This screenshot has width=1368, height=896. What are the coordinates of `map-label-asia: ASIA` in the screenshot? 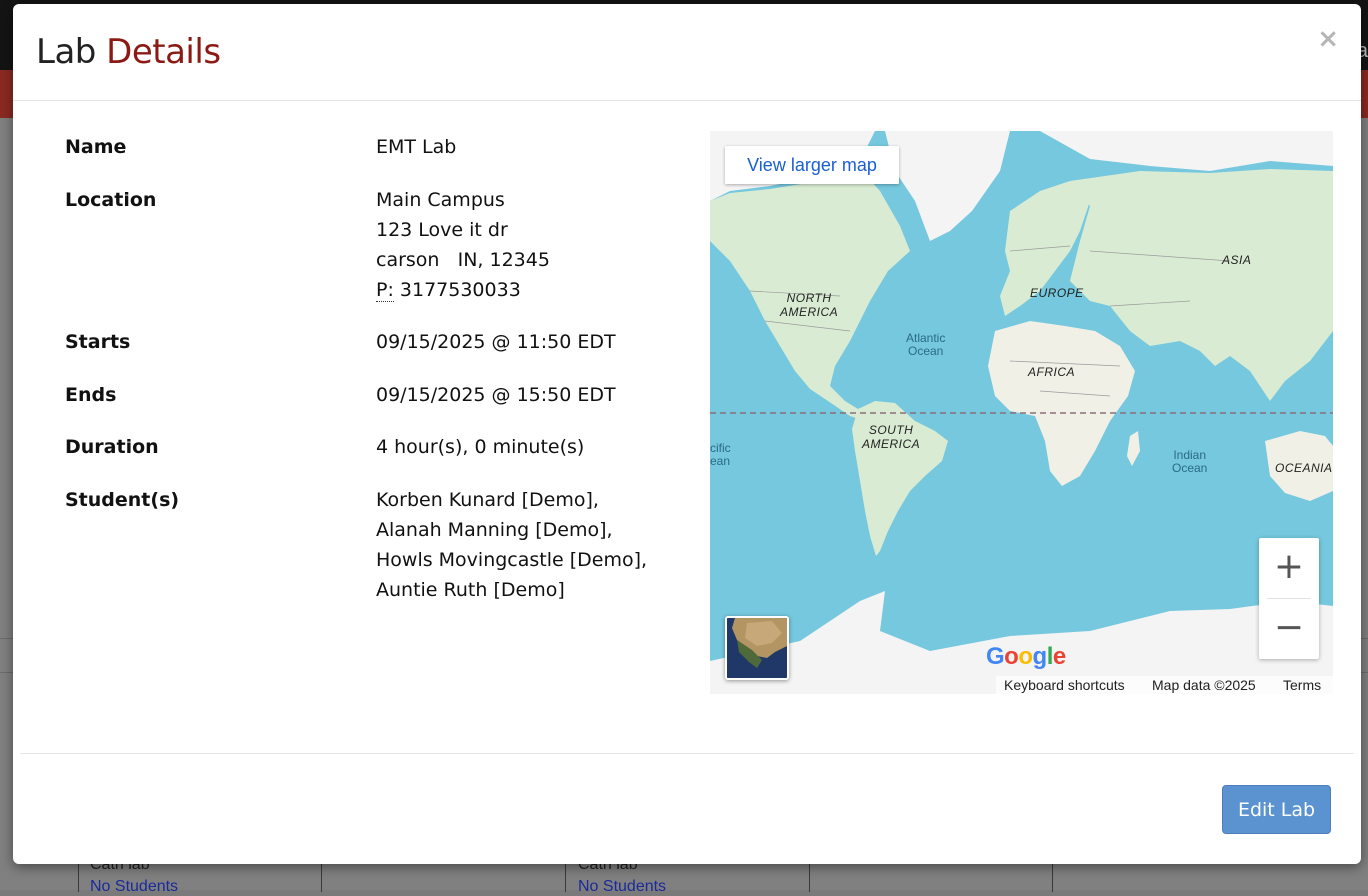 It's located at (1237, 260).